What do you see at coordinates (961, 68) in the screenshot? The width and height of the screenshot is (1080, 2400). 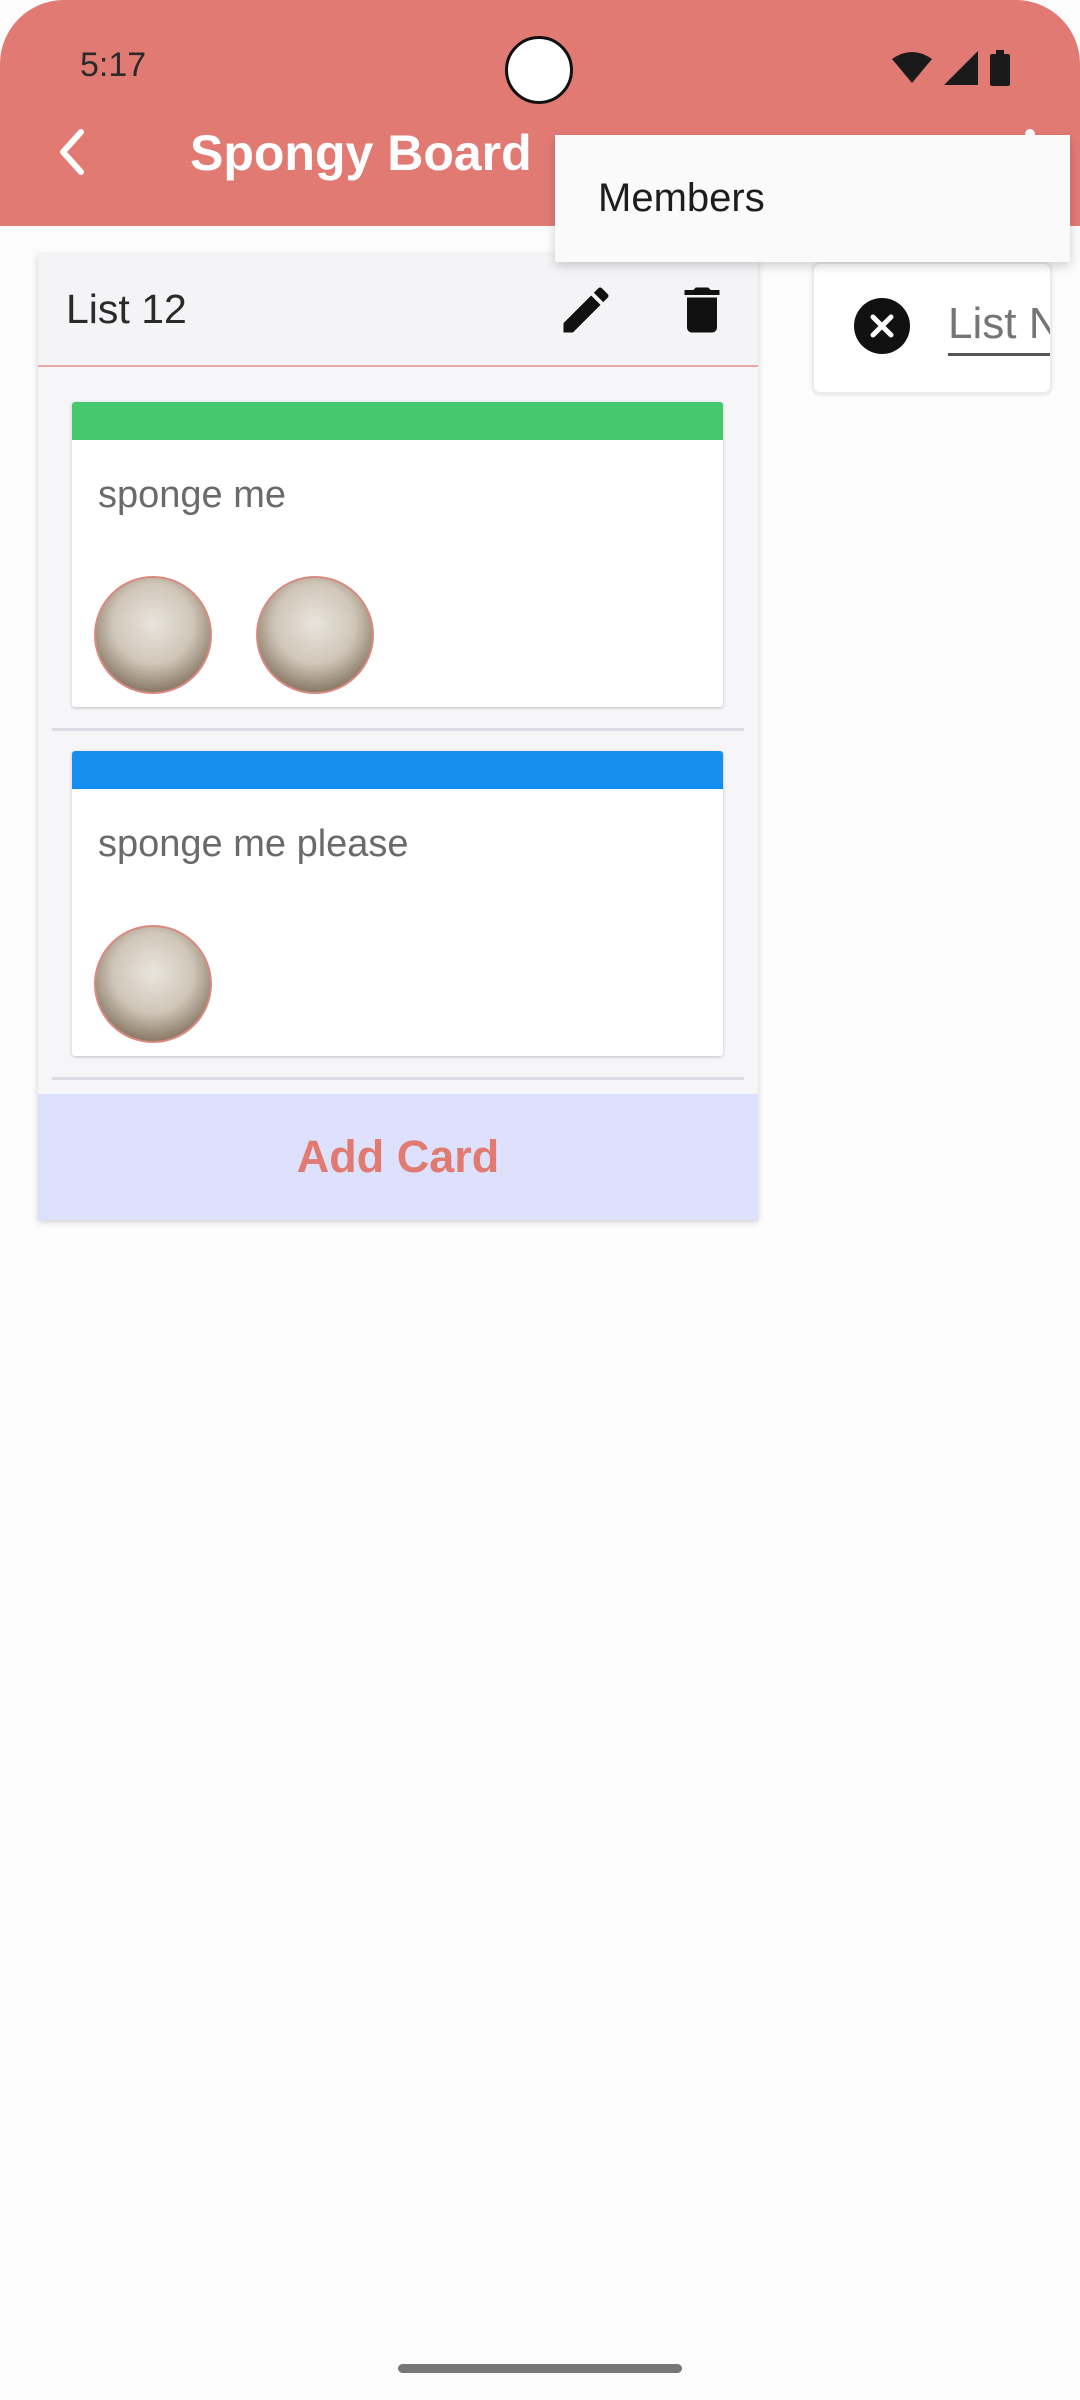 I see `signal-icon` at bounding box center [961, 68].